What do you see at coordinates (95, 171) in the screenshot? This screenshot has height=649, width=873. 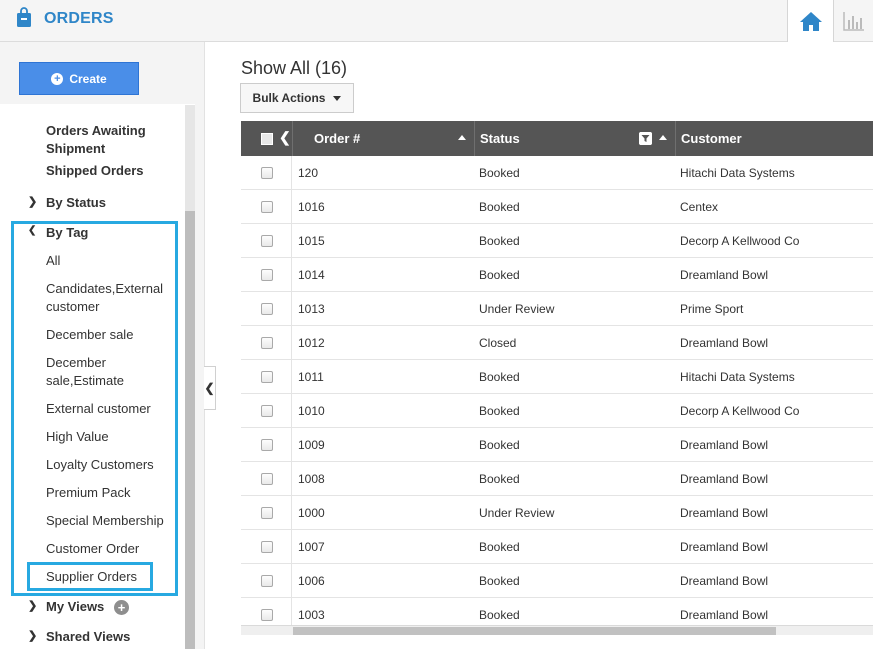 I see `sidebar-item-shipped-orders: Shipped Orders` at bounding box center [95, 171].